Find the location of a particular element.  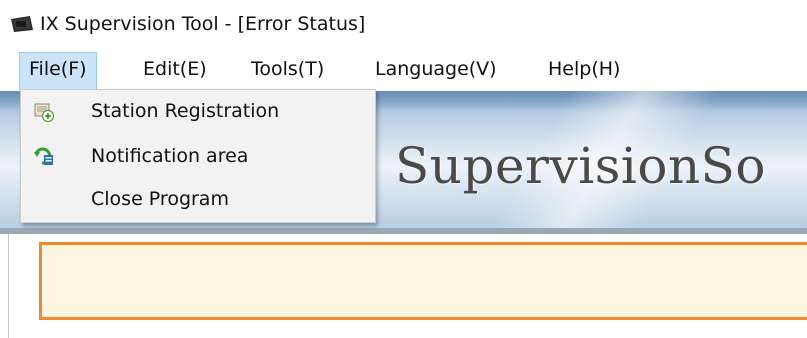

menu-edit: Edit(E) is located at coordinates (175, 69).